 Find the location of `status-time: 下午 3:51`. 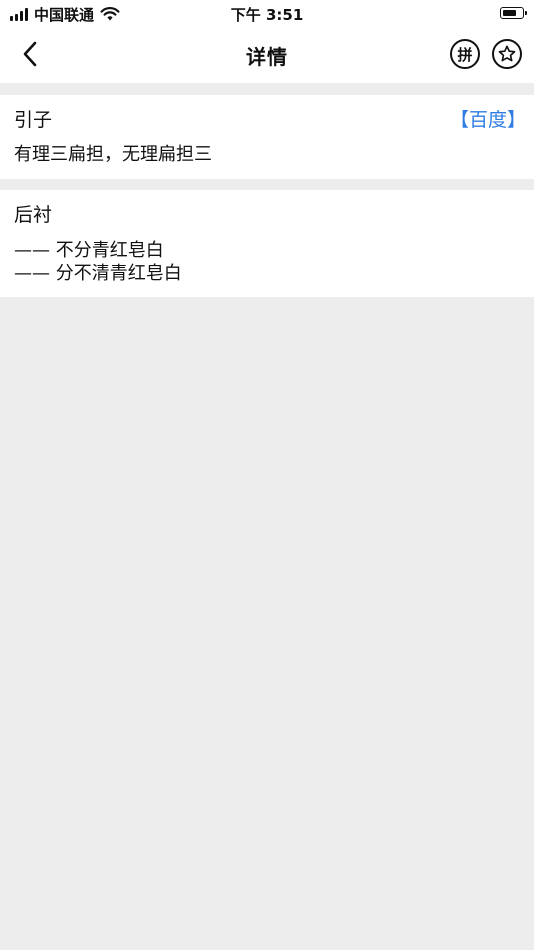

status-time: 下午 3:51 is located at coordinates (267, 15).